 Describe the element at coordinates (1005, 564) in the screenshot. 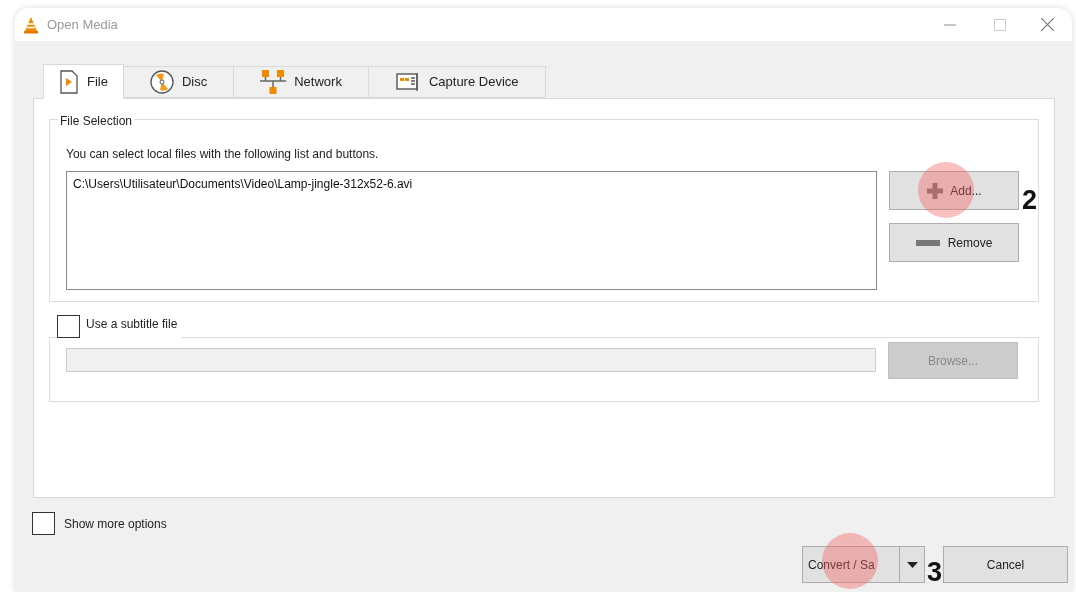

I see `cancel-button: Cancel` at that location.